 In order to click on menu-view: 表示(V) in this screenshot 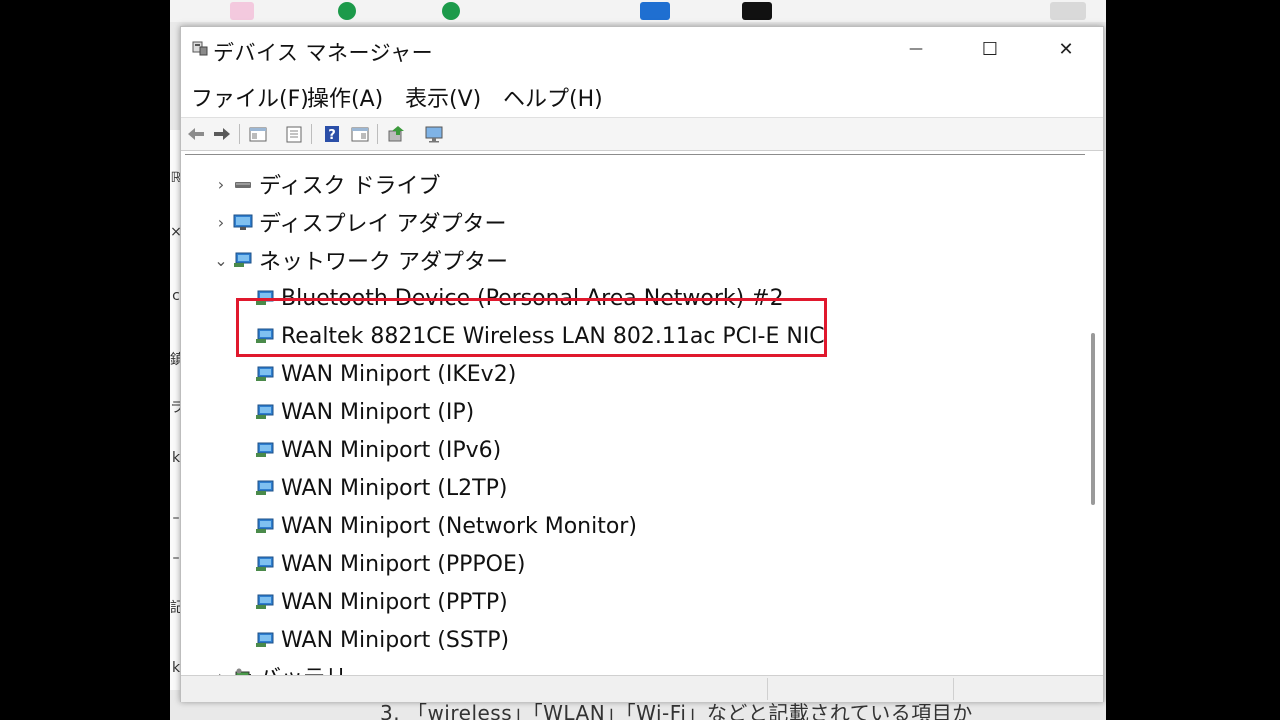, I will do `click(443, 97)`.